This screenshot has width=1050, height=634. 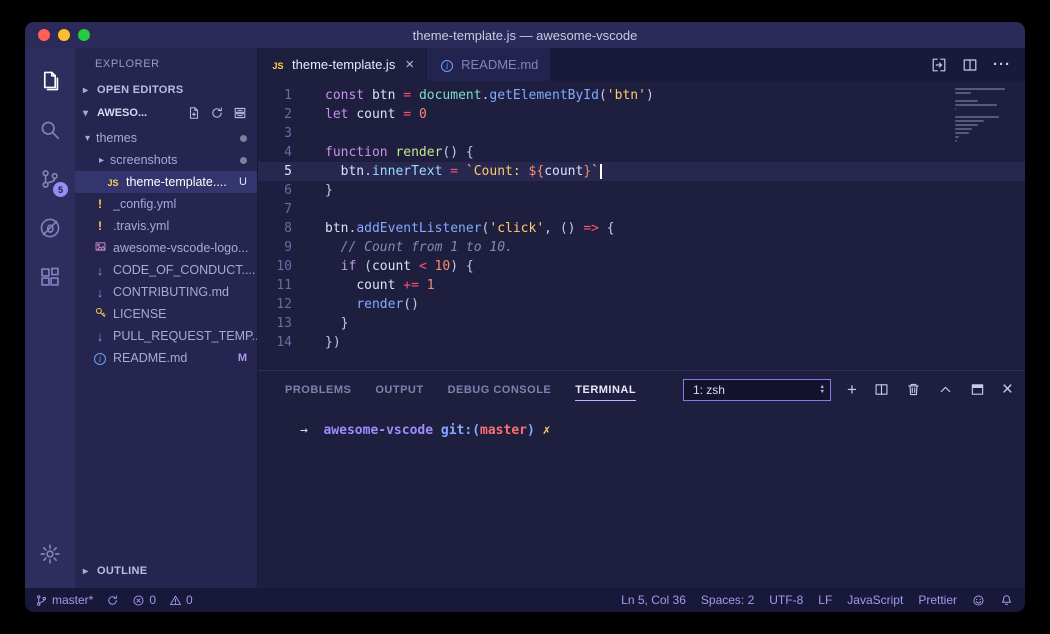 What do you see at coordinates (342, 64) in the screenshot?
I see `tab-theme-template-js: JS theme-template.js ×` at bounding box center [342, 64].